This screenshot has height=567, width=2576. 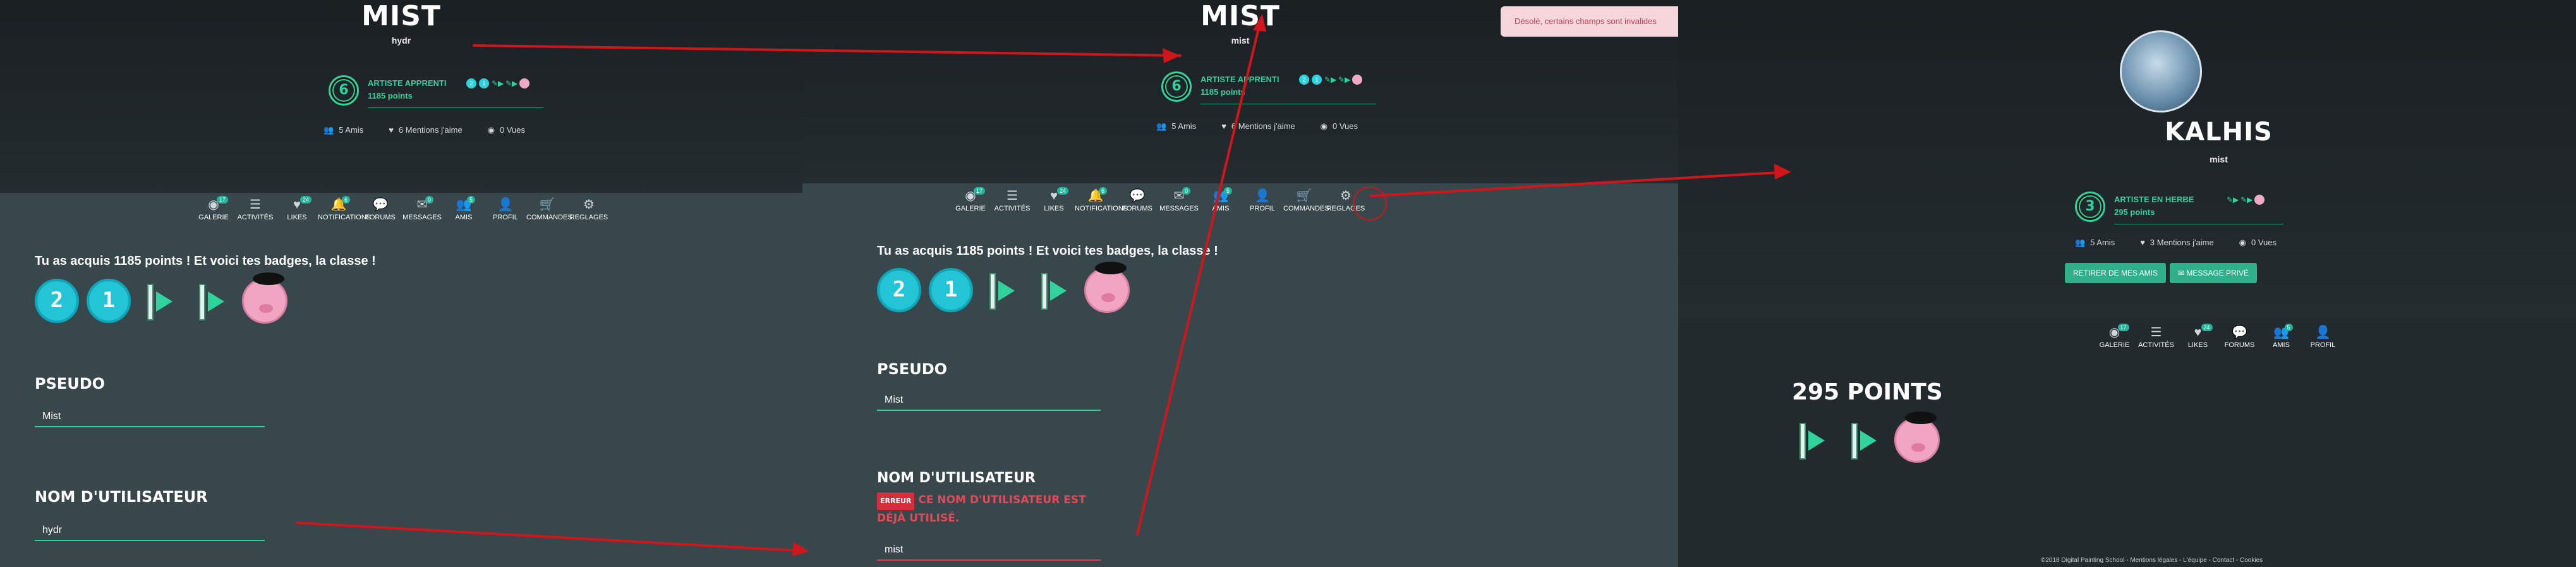 I want to click on level-divider, so click(x=455, y=107).